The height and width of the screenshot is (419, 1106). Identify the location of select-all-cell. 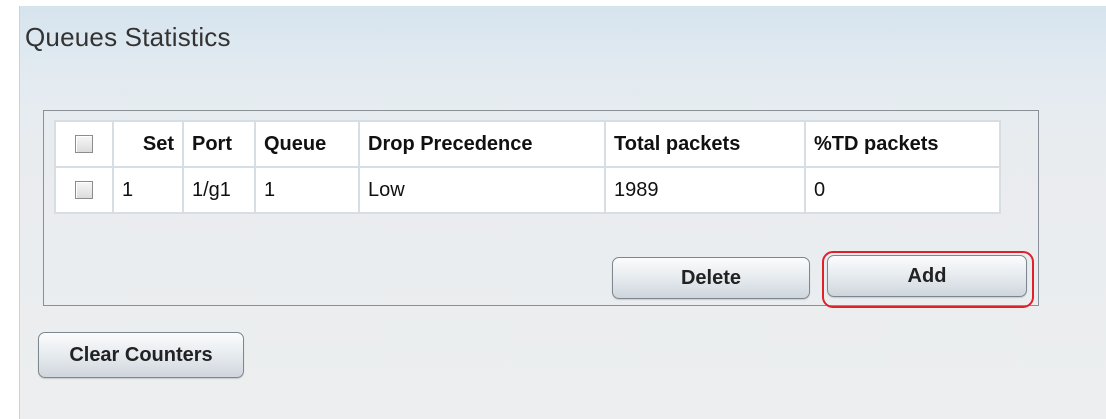
(84, 144).